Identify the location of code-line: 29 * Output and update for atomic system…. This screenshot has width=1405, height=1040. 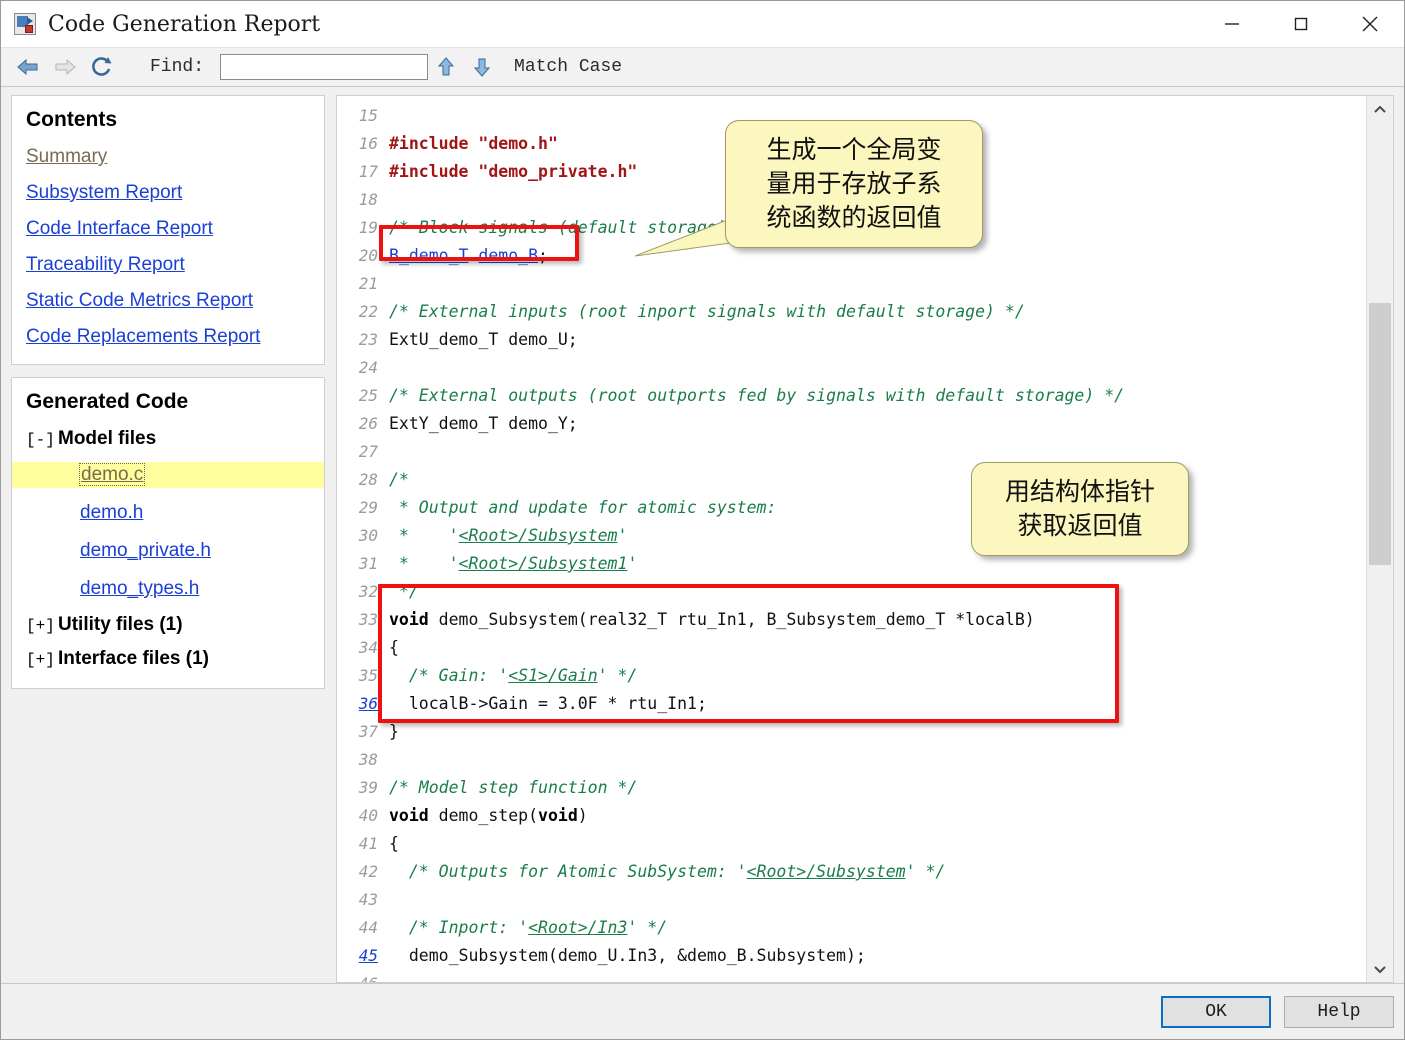
(851, 508).